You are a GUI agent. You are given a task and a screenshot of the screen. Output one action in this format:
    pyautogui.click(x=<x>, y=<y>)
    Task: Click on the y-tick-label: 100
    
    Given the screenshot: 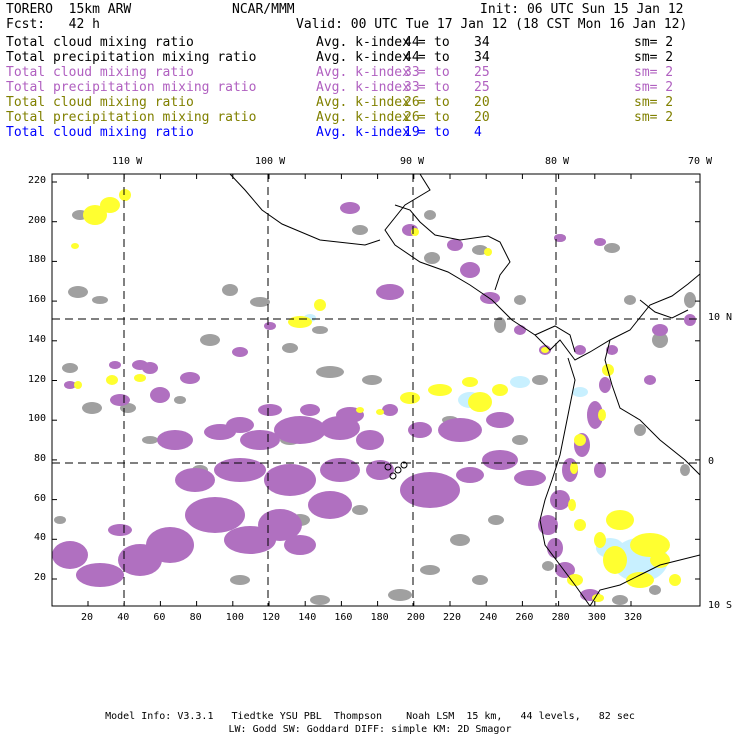 What is the action you would take?
    pyautogui.click(x=36, y=419)
    